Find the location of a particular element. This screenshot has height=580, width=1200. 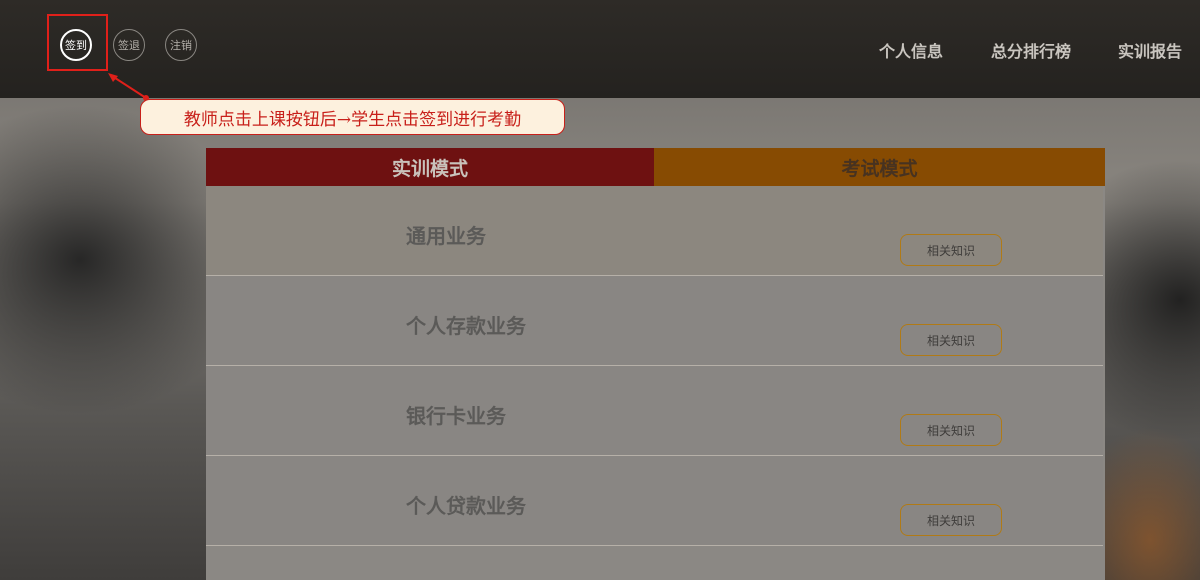

business-title: 个人存款业务 is located at coordinates (466, 326).